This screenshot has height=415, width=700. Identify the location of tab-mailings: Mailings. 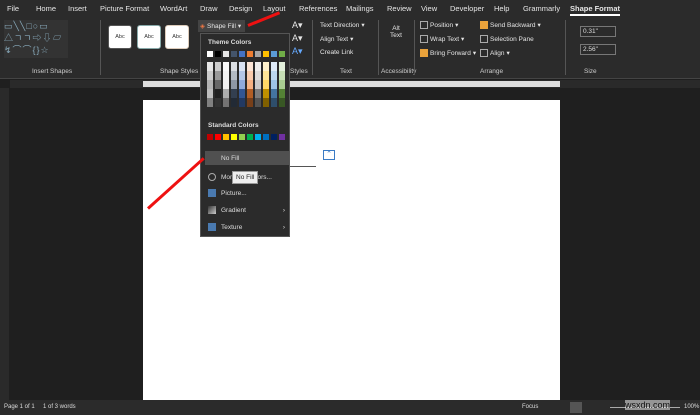
(360, 8).